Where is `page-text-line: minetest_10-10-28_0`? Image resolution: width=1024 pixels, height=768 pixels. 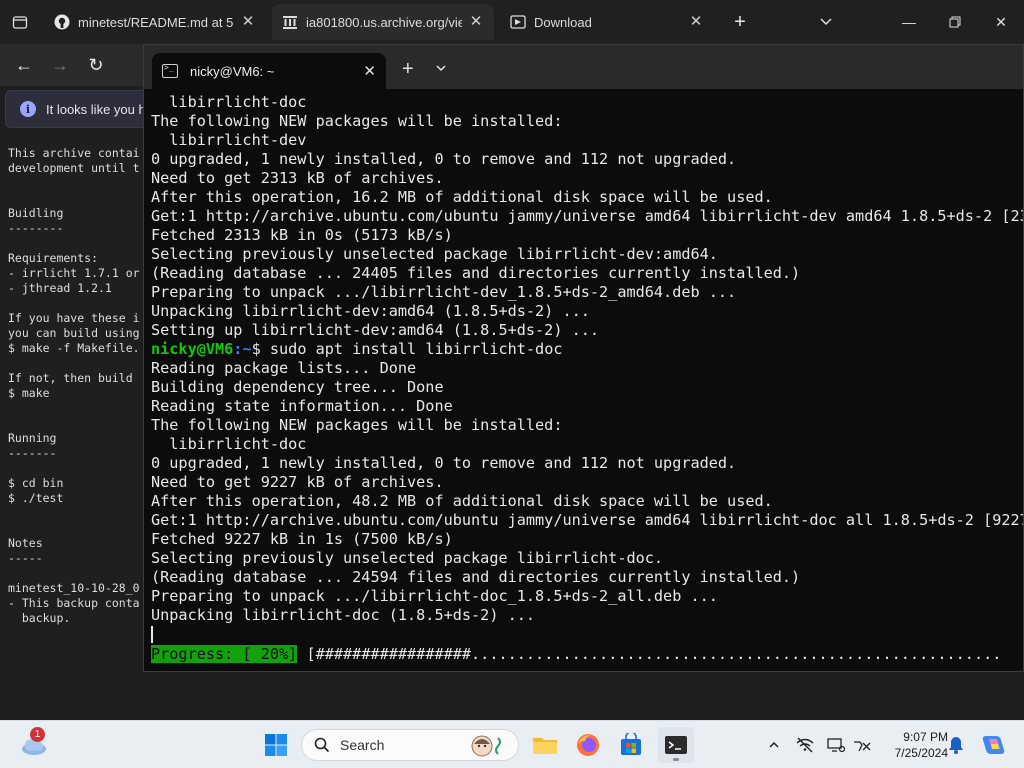 page-text-line: minetest_10-10-28_0 is located at coordinates (74, 588).